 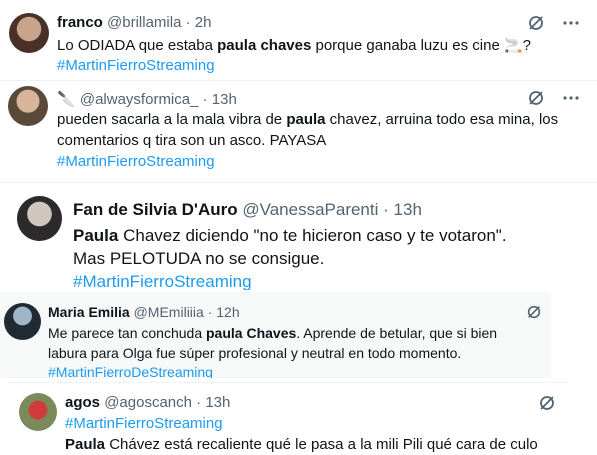 I want to click on display-name: Fan de Silvia D'Auro, so click(x=155, y=209).